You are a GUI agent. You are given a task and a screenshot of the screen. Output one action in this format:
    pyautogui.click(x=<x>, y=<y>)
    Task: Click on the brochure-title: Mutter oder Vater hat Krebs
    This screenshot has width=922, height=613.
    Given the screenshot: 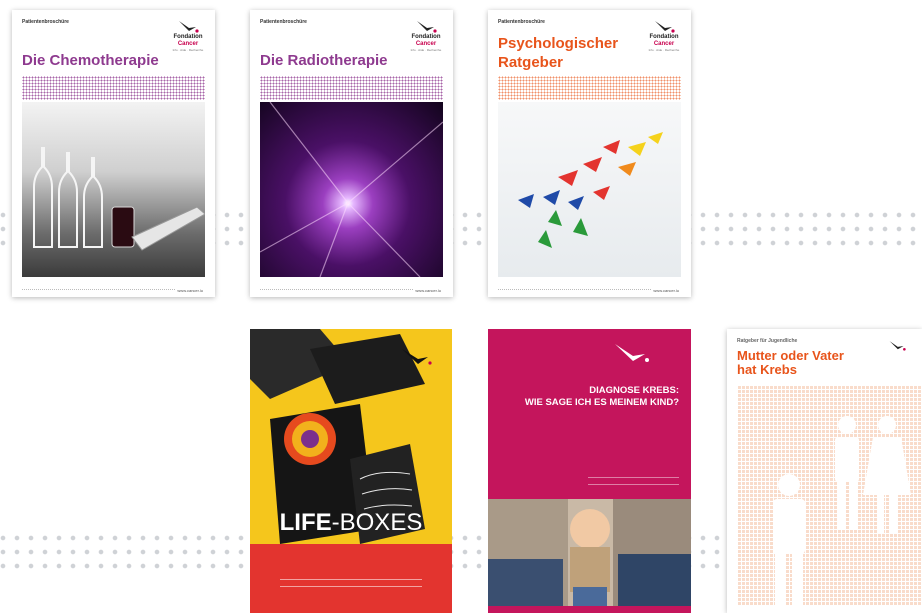 What is the action you would take?
    pyautogui.click(x=790, y=362)
    